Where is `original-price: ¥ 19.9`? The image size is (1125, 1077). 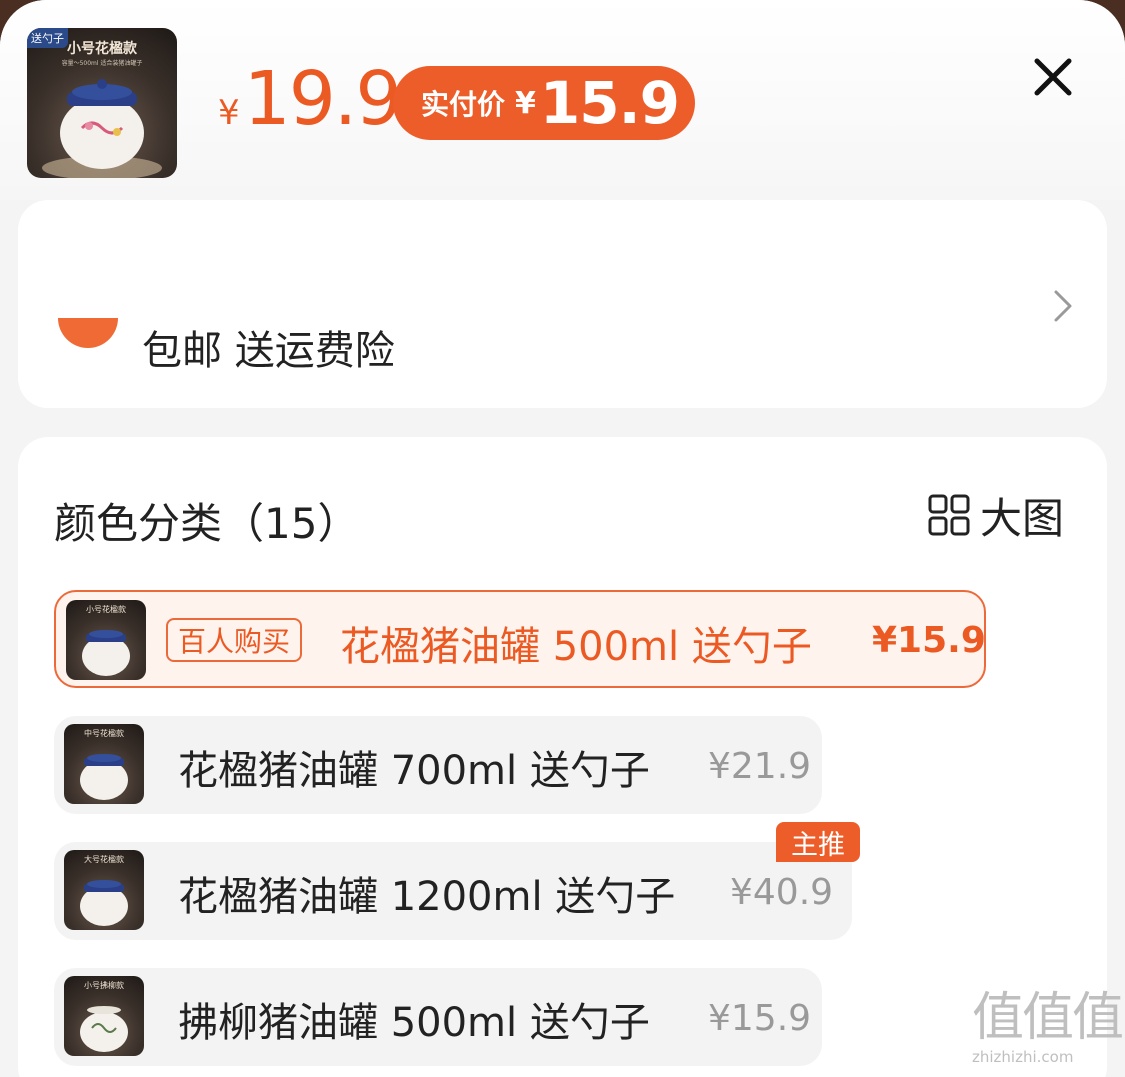 original-price: ¥ 19.9 is located at coordinates (310, 99).